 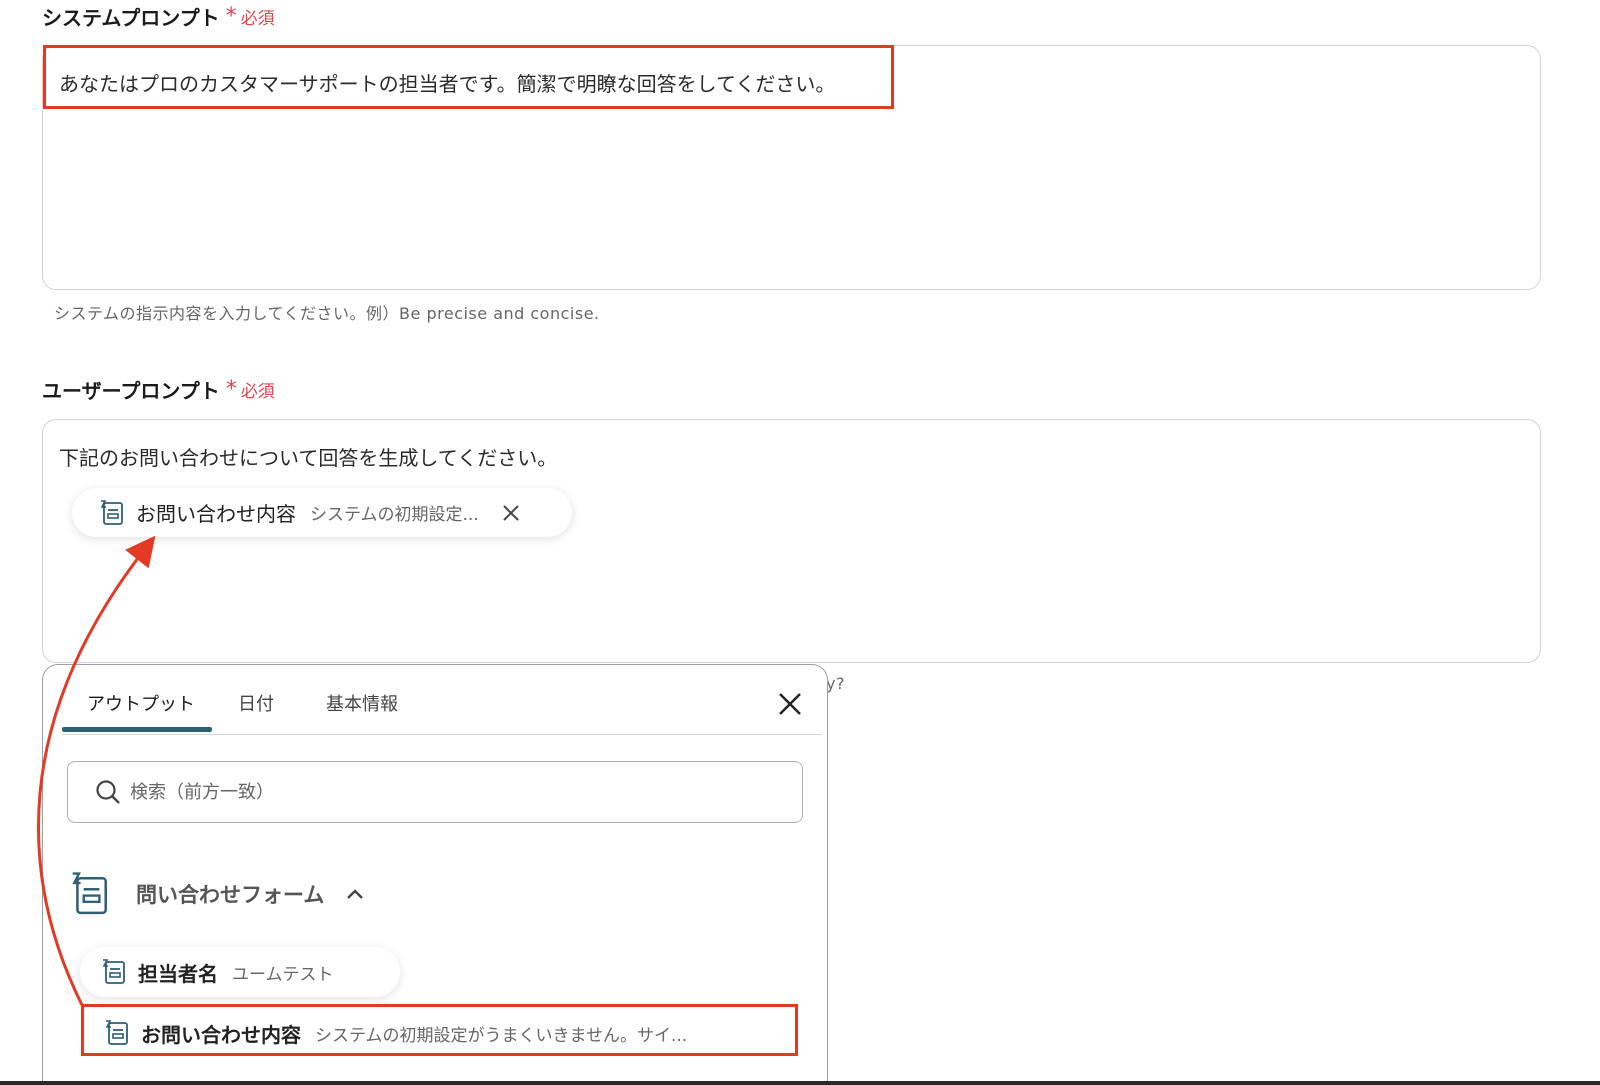 What do you see at coordinates (137, 729) in the screenshot?
I see `active-tab-indicator` at bounding box center [137, 729].